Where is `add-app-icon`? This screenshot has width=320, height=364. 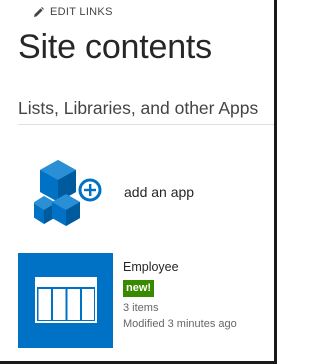
add-app-icon is located at coordinates (73, 193).